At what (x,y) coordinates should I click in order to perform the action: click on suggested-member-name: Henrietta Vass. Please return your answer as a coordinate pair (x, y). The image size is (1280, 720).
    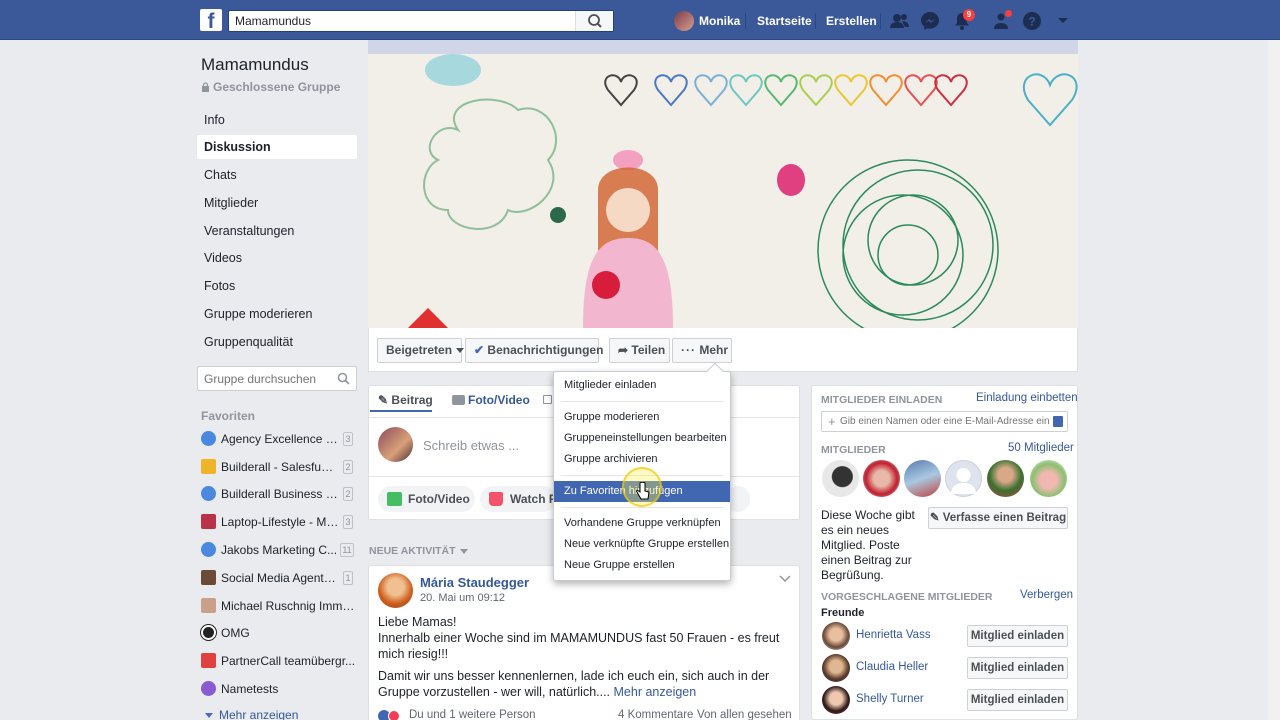
    Looking at the image, I should click on (893, 635).